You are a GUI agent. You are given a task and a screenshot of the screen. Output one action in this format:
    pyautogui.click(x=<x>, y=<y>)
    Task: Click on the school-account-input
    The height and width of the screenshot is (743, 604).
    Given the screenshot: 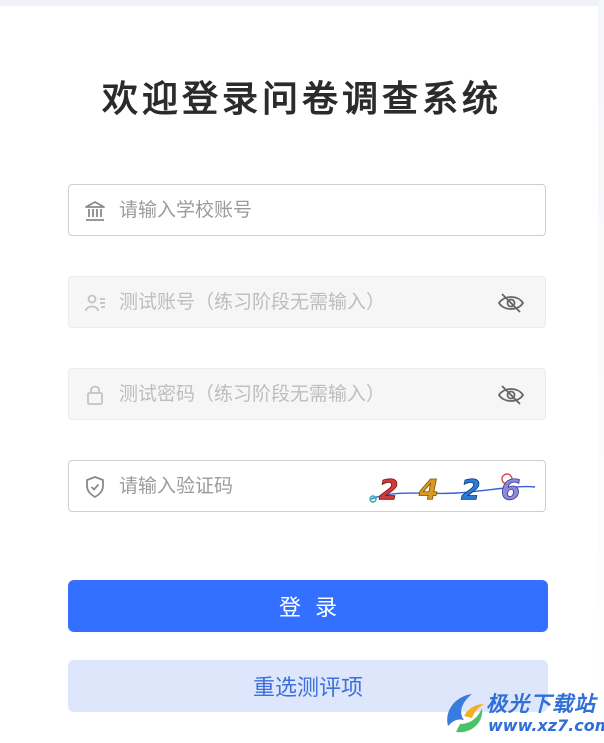 What is the action you would take?
    pyautogui.click(x=309, y=210)
    